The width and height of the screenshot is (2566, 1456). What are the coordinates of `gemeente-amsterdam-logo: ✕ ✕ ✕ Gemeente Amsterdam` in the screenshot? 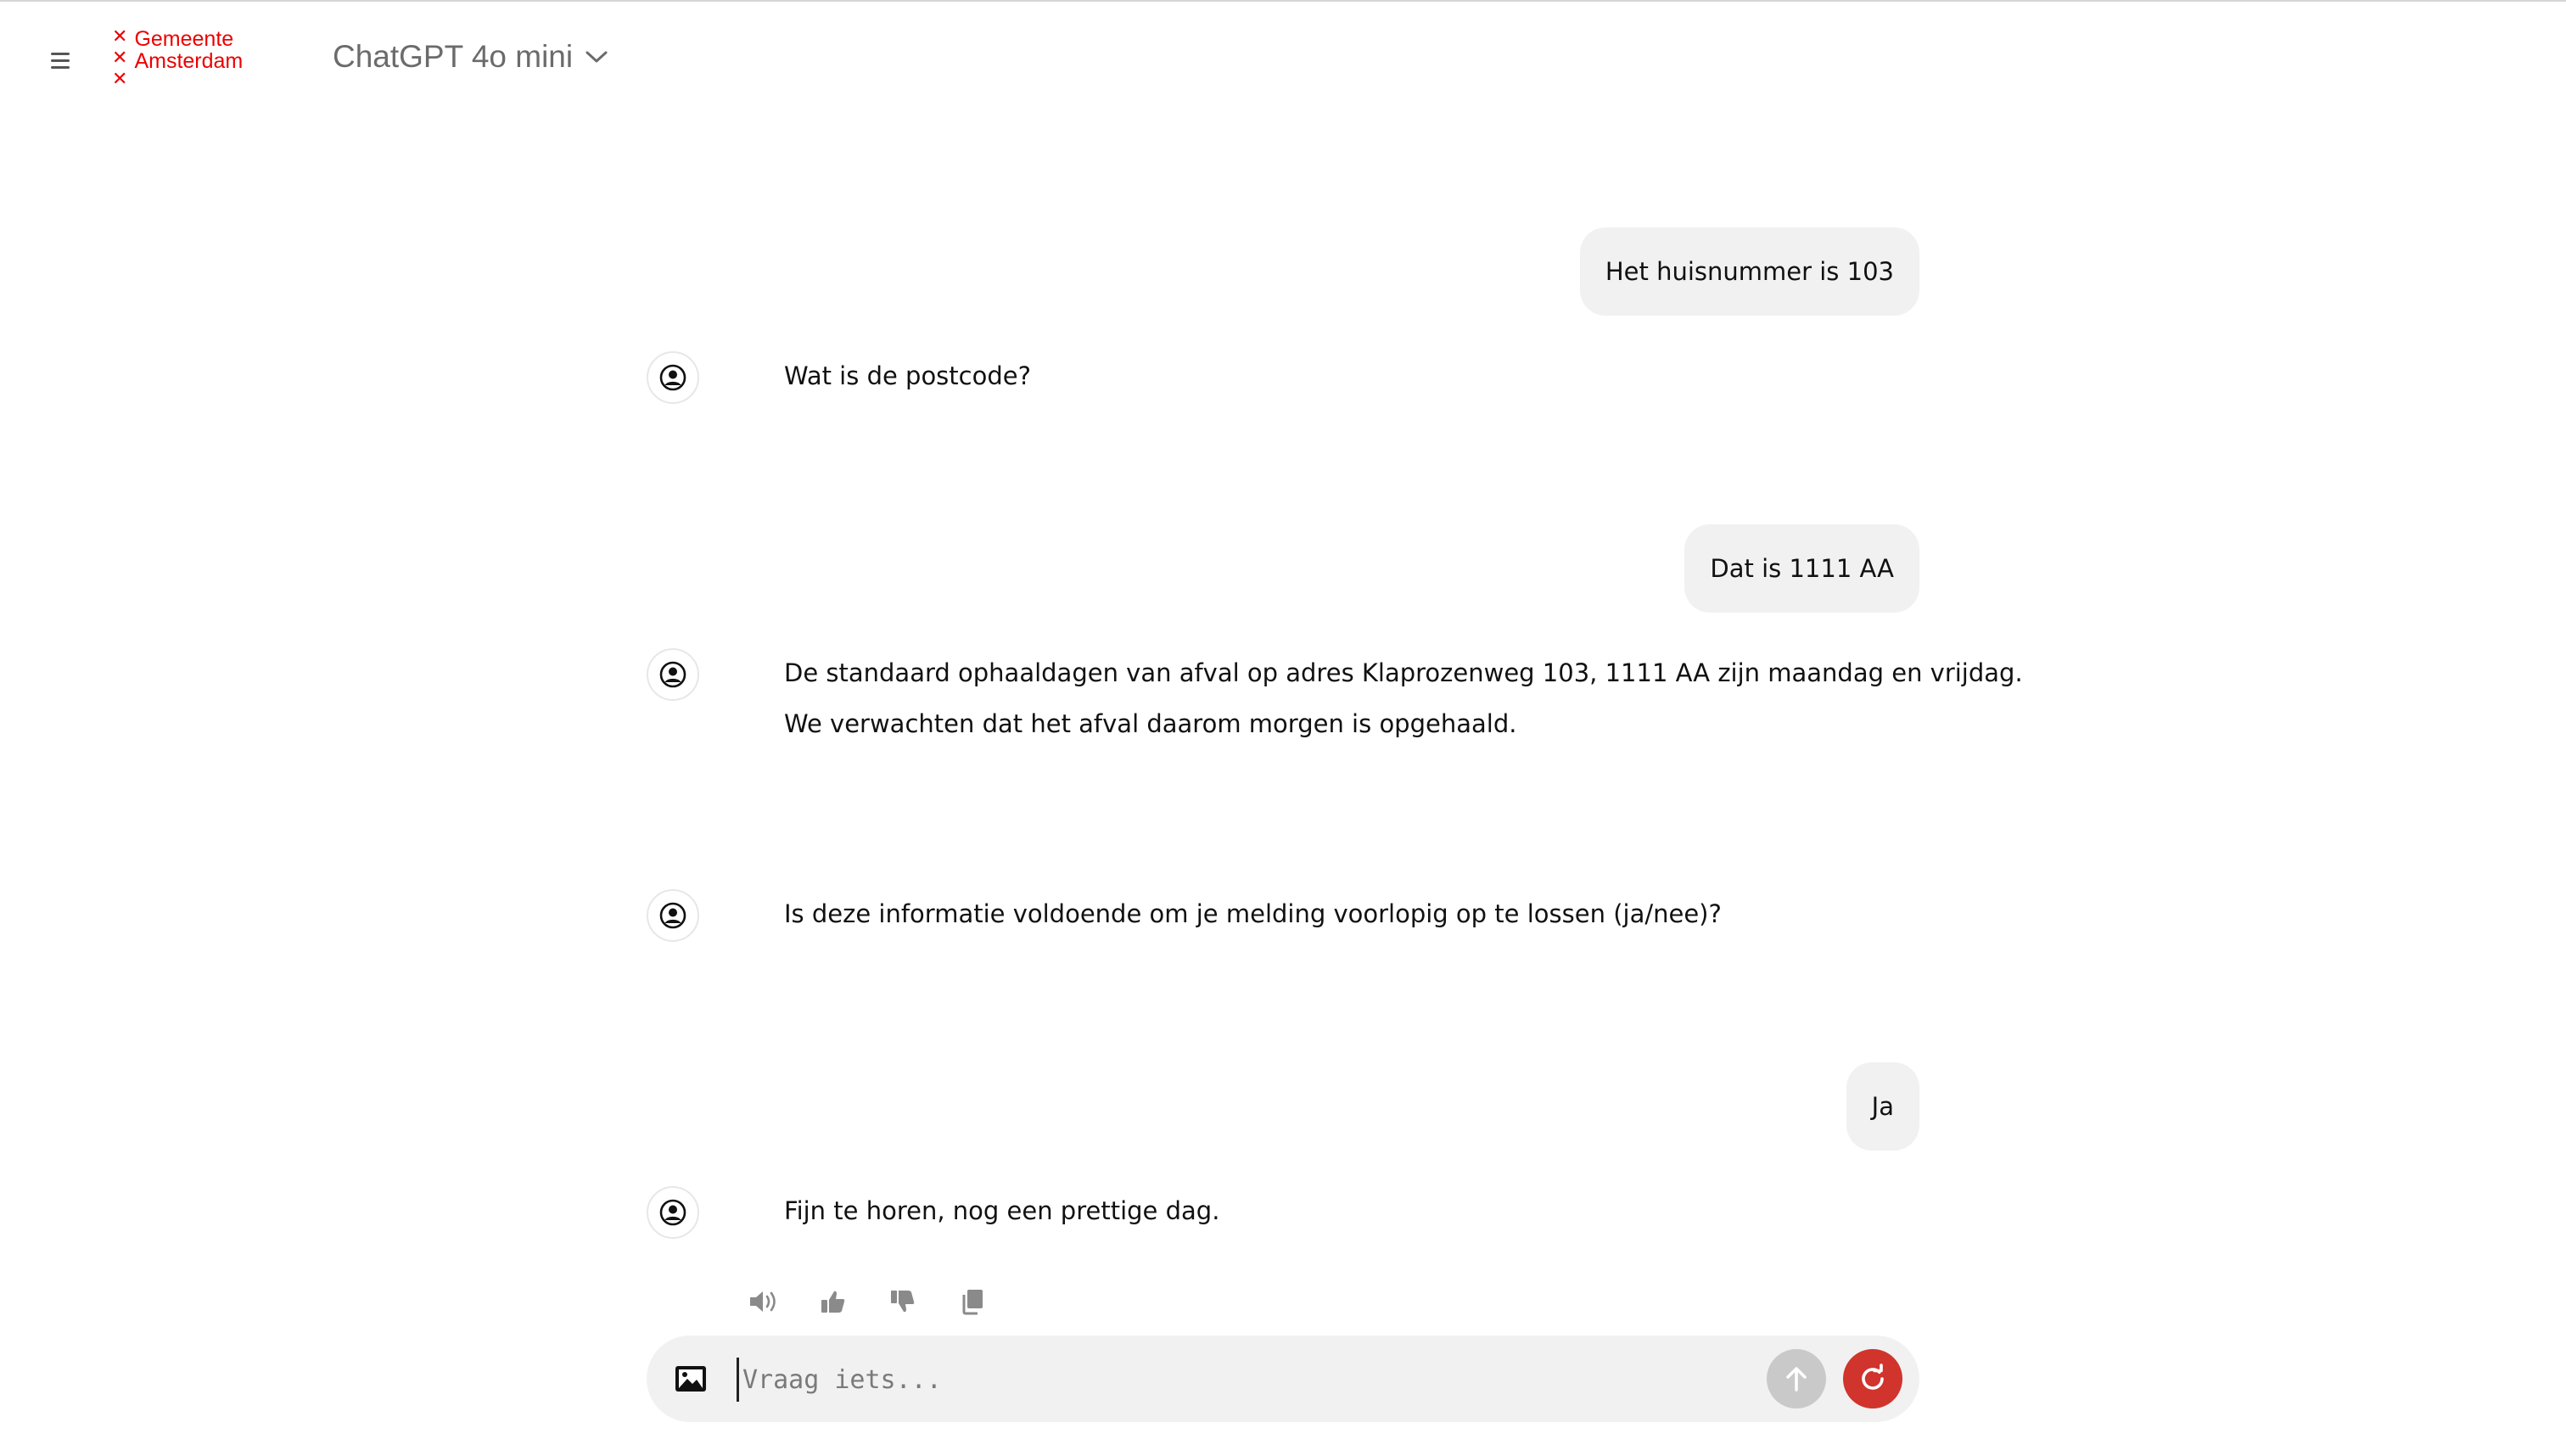 It's located at (177, 61).